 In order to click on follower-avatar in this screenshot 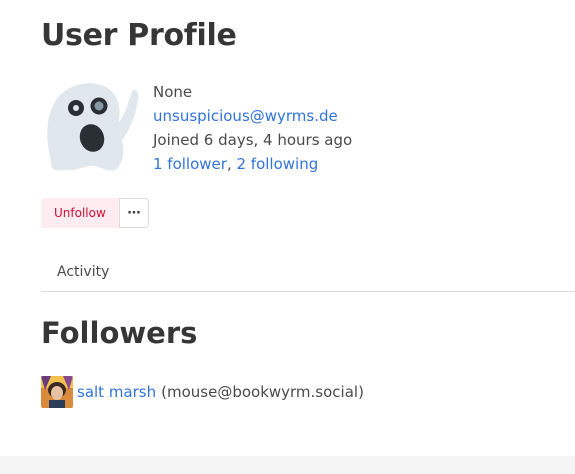, I will do `click(57, 392)`.